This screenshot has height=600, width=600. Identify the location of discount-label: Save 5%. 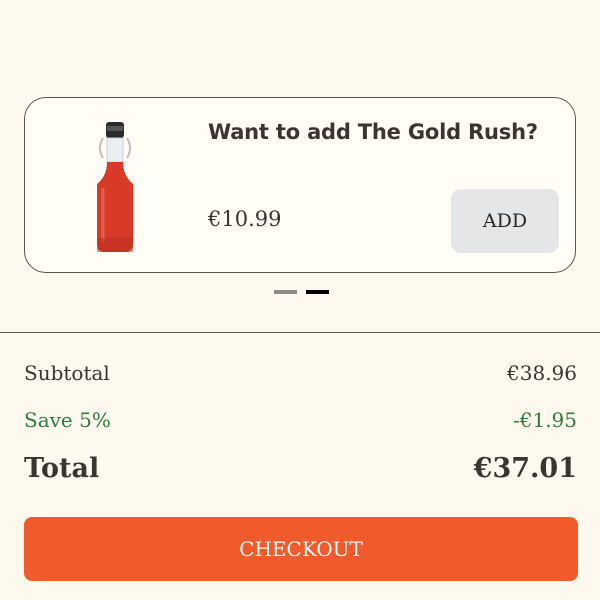
(67, 420).